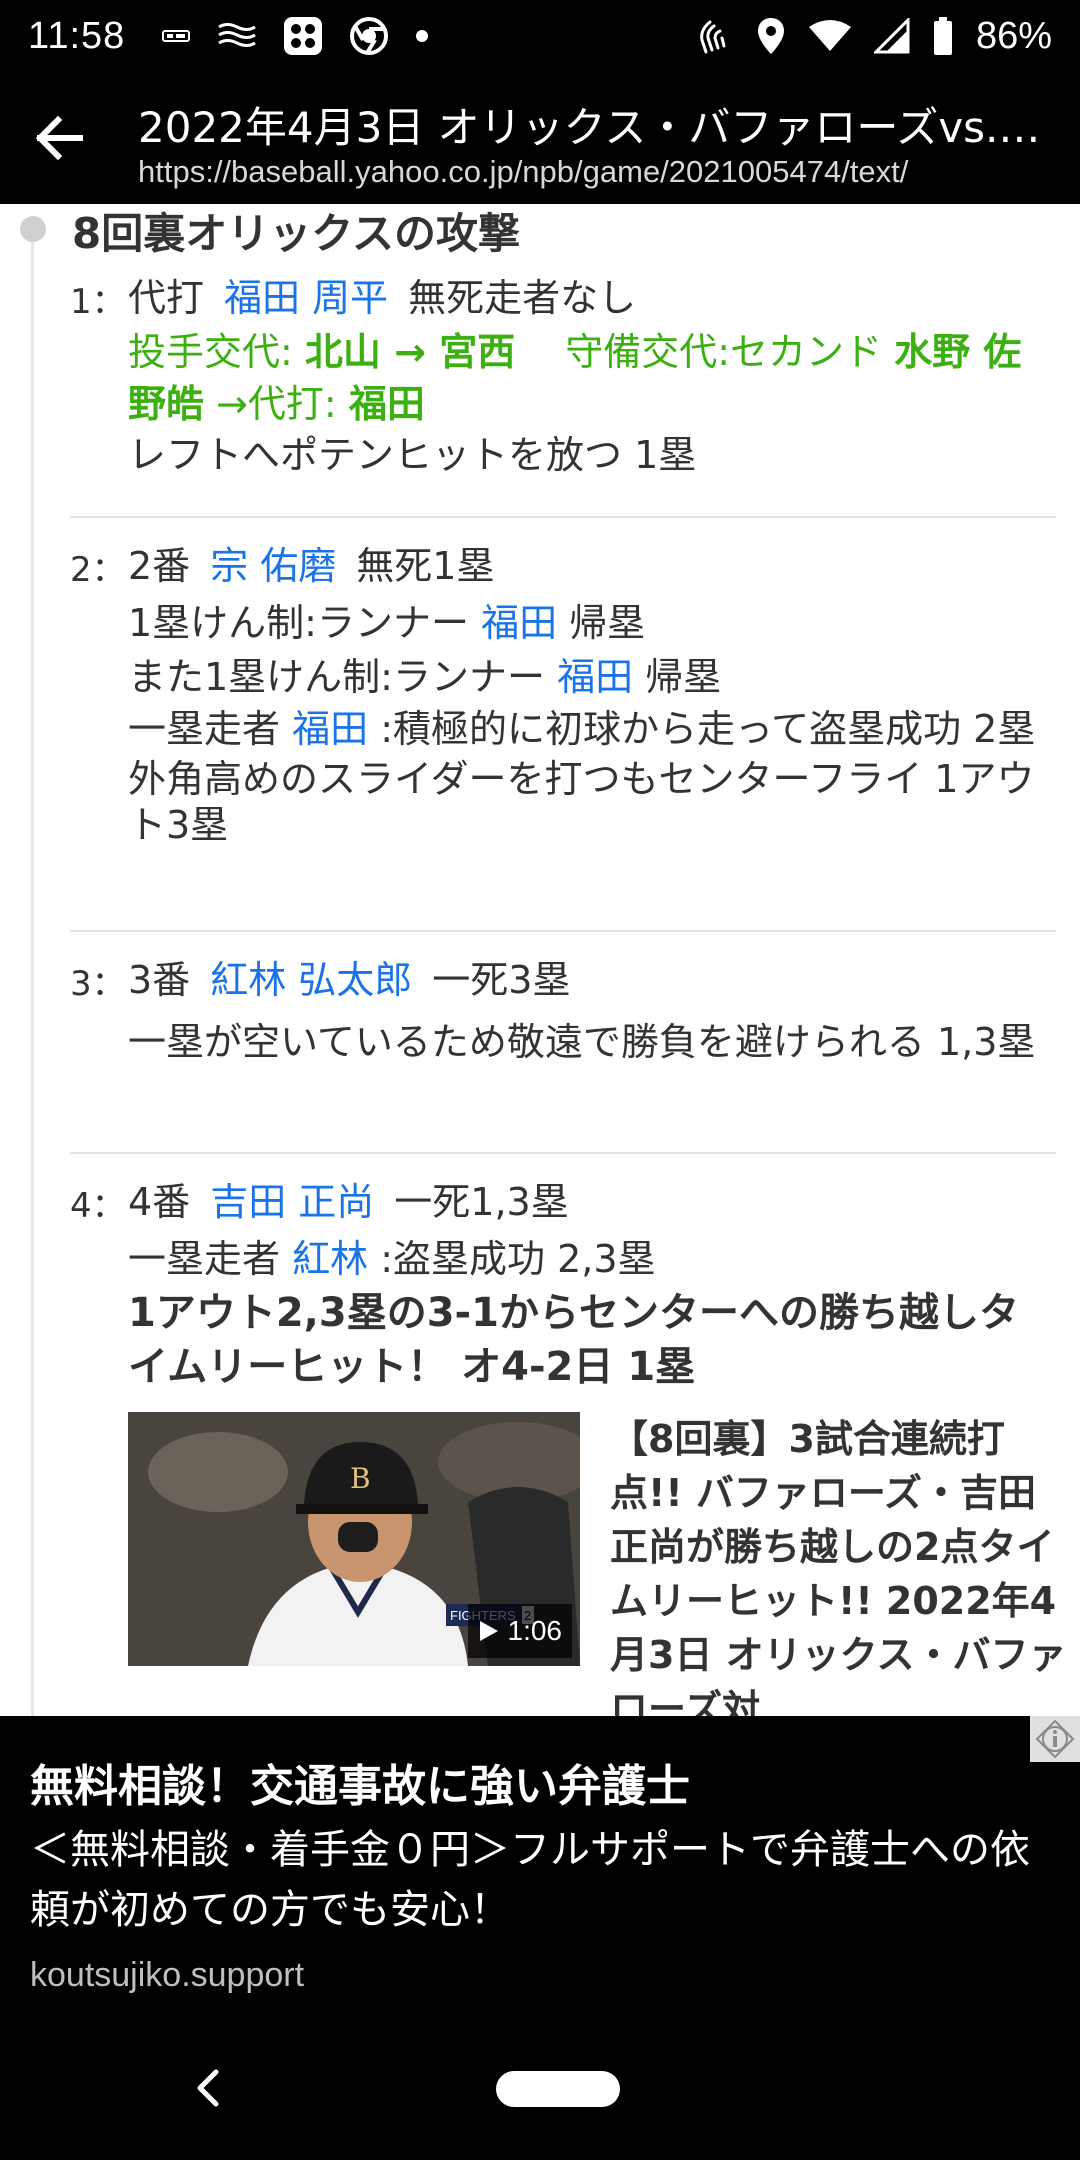 This screenshot has height=2160, width=1080. Describe the element at coordinates (771, 36) in the screenshot. I see `location-icon` at that location.